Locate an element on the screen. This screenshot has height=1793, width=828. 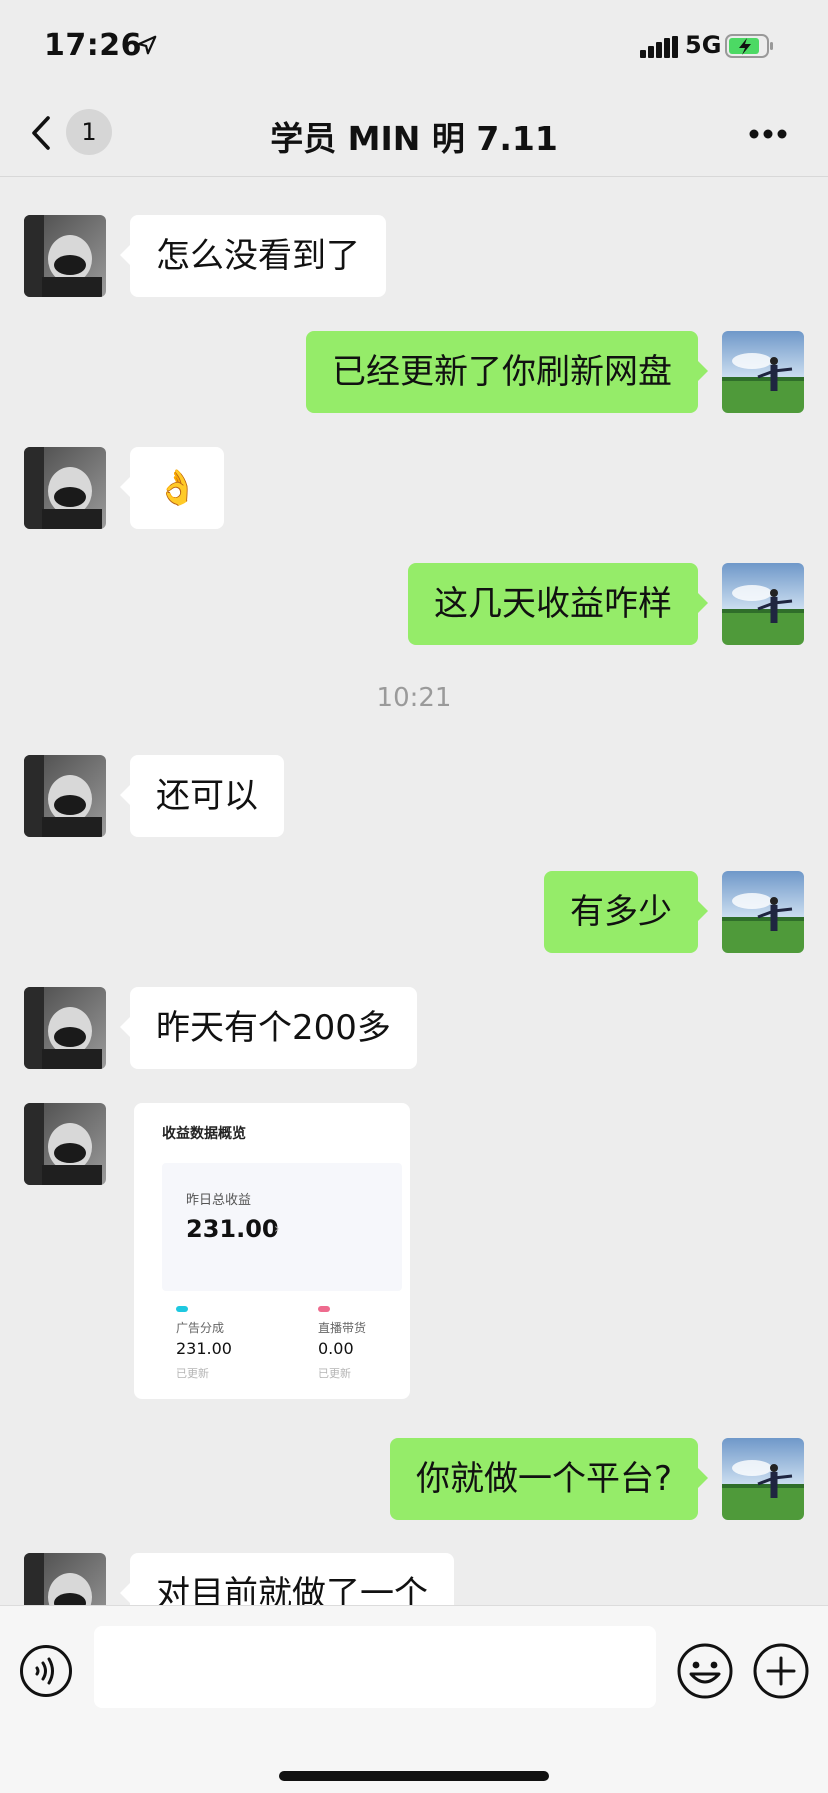
live-label: 直播带货 is located at coordinates (342, 1328).